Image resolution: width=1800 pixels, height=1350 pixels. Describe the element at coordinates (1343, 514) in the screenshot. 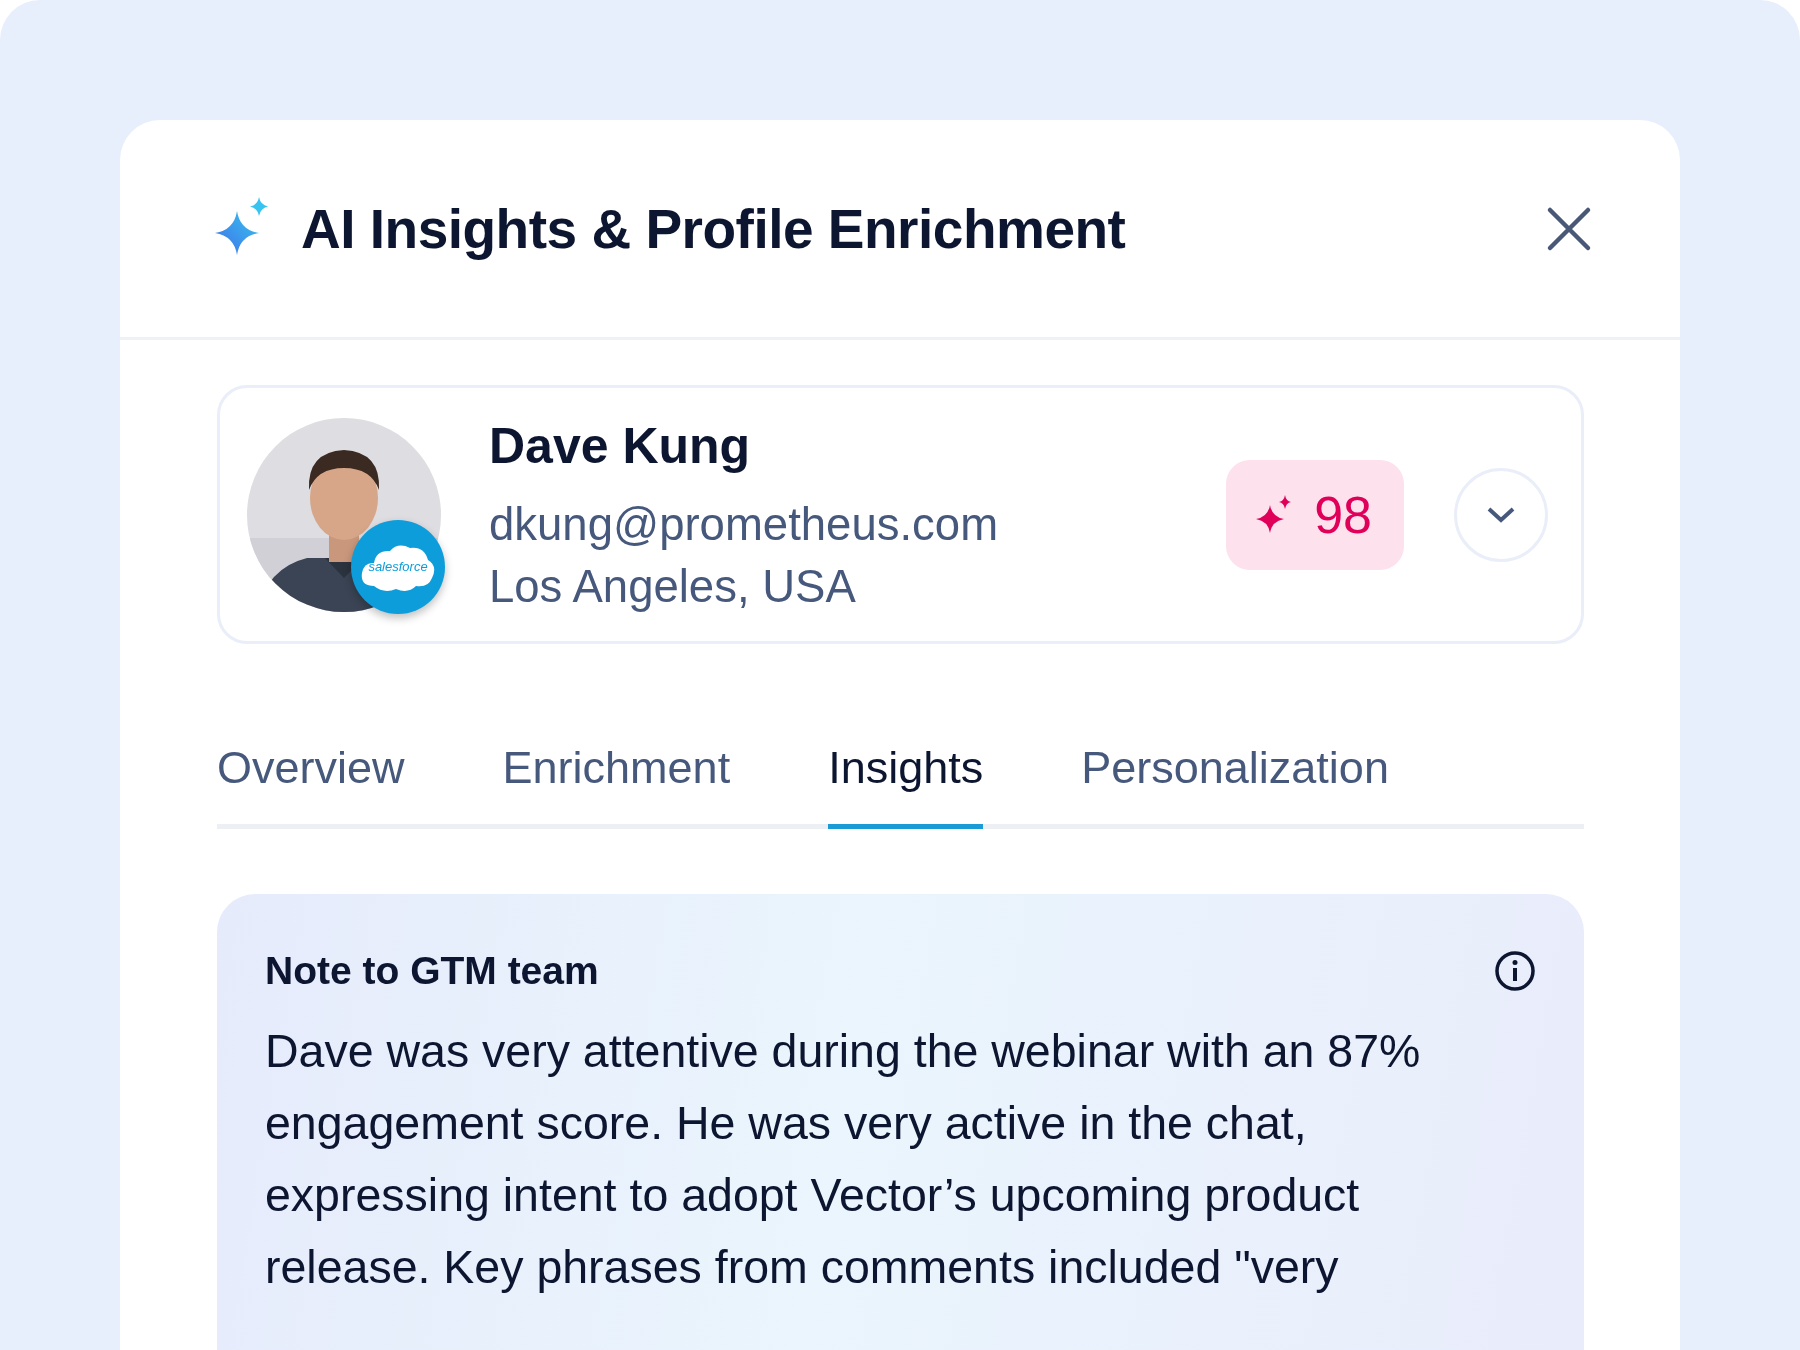

I see `score-value: 98` at that location.